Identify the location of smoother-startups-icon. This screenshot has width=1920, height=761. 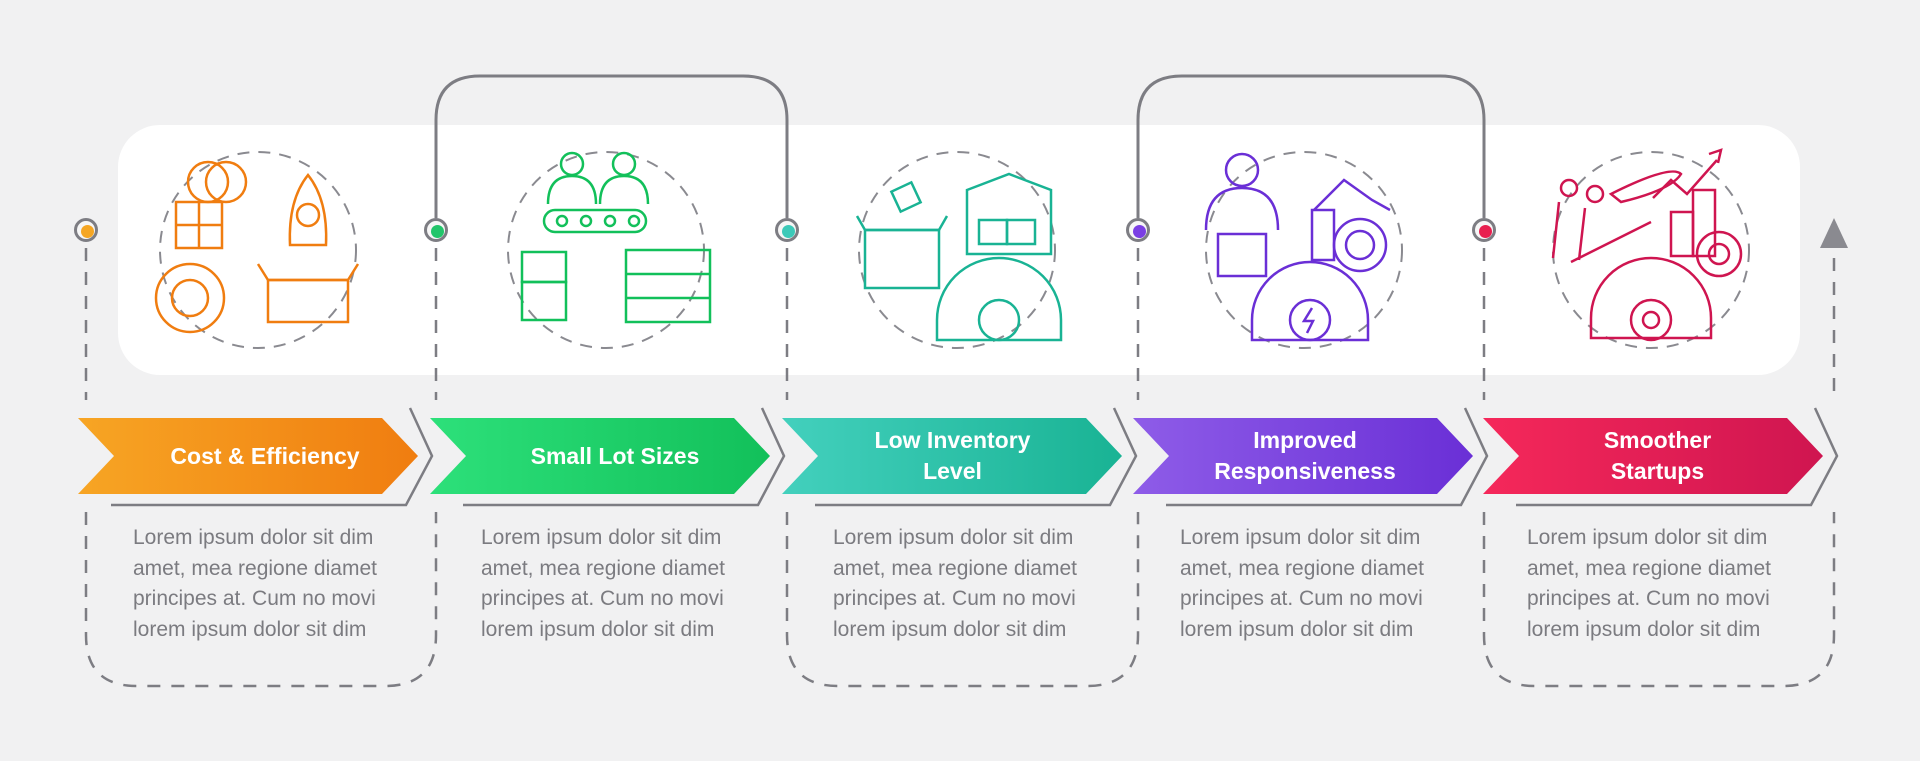
(1650, 248).